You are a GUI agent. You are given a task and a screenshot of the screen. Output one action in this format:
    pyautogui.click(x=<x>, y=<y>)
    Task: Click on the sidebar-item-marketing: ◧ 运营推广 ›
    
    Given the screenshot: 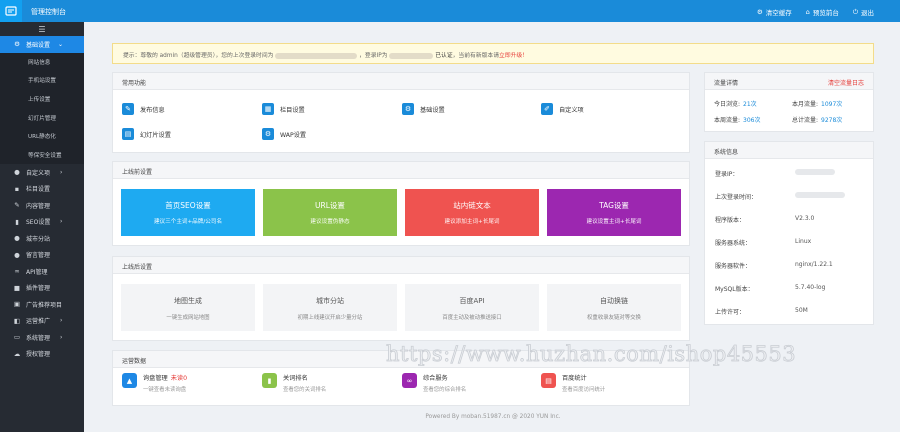 What is the action you would take?
    pyautogui.click(x=42, y=321)
    